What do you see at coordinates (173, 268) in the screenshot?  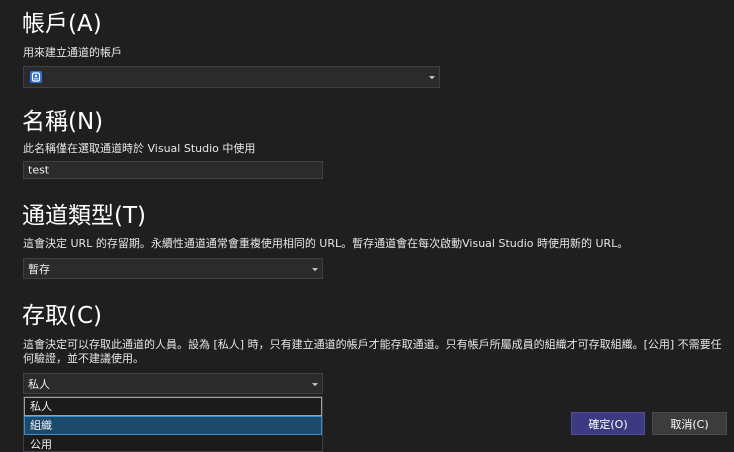 I see `tunnel-type-dropdown: 暫存` at bounding box center [173, 268].